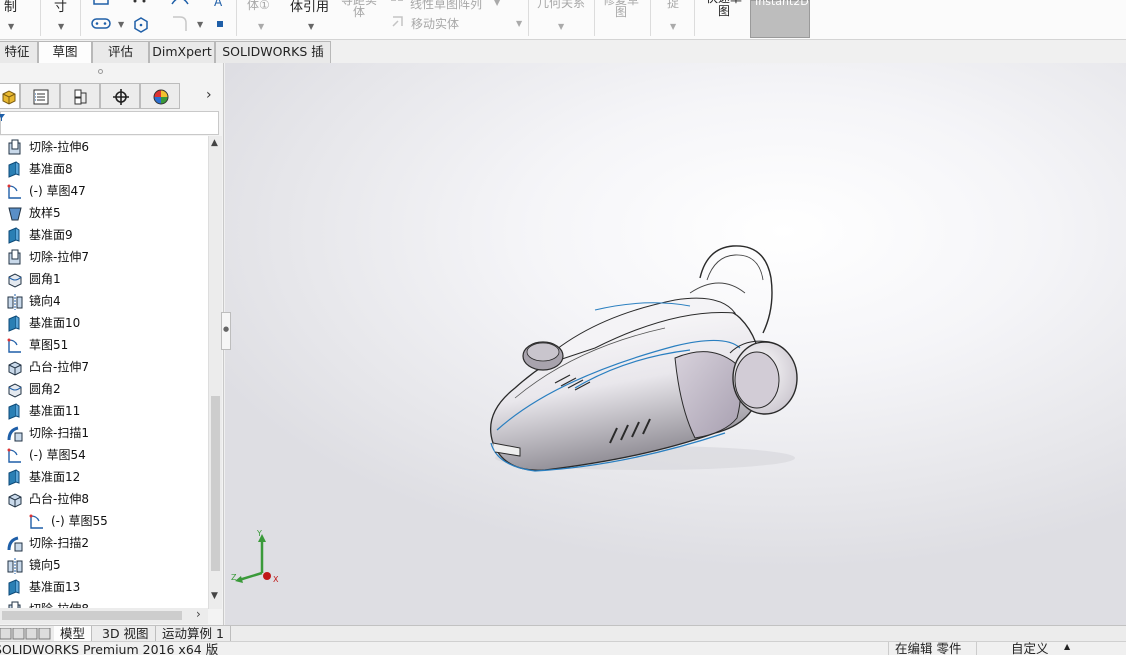 The width and height of the screenshot is (1126, 655). What do you see at coordinates (45, 279) in the screenshot?
I see `tree-item-label: 圆角1` at bounding box center [45, 279].